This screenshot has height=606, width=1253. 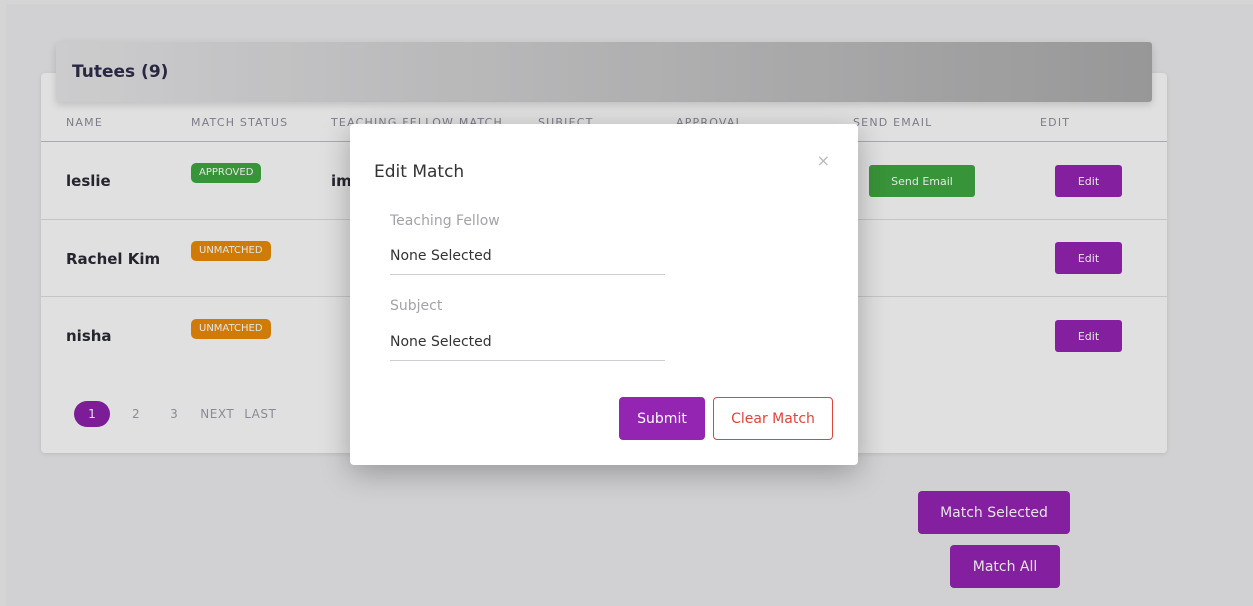 I want to click on submit-button: Submit, so click(x=662, y=418).